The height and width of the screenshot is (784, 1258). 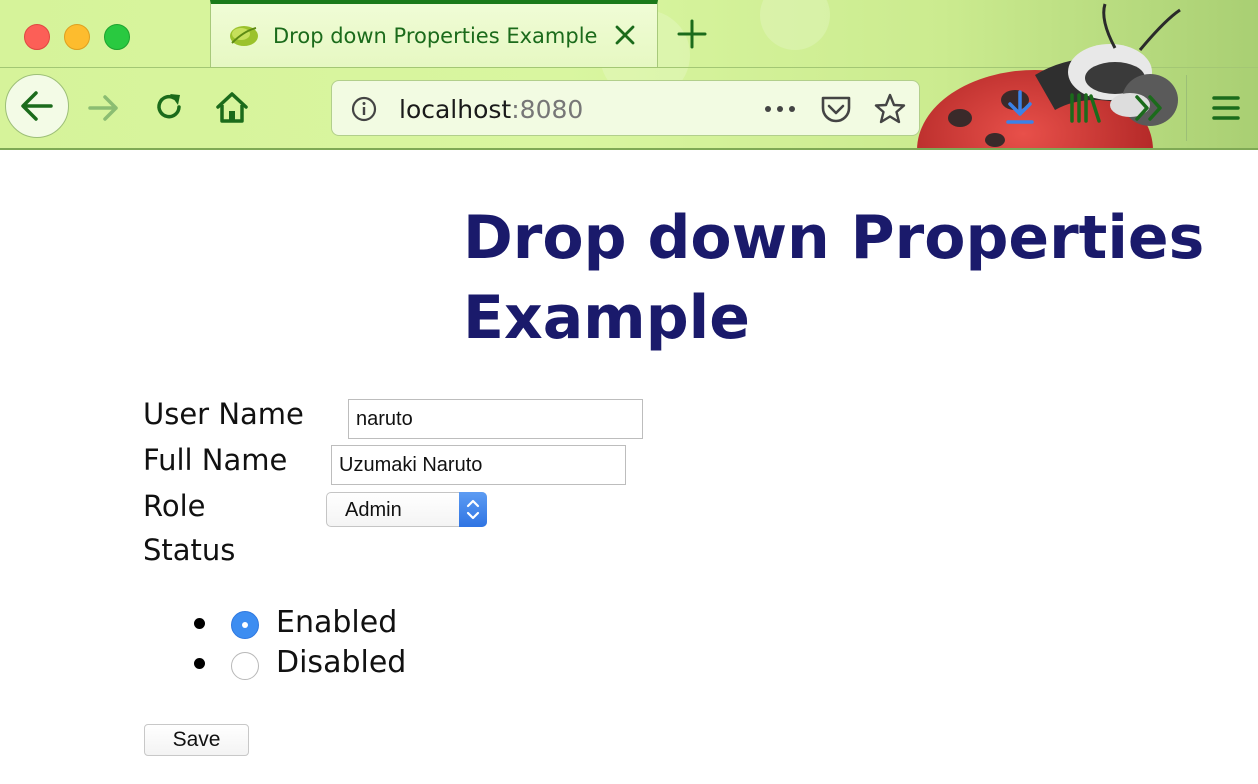 I want to click on tab-title: Drop down Properties Example, so click(x=435, y=36).